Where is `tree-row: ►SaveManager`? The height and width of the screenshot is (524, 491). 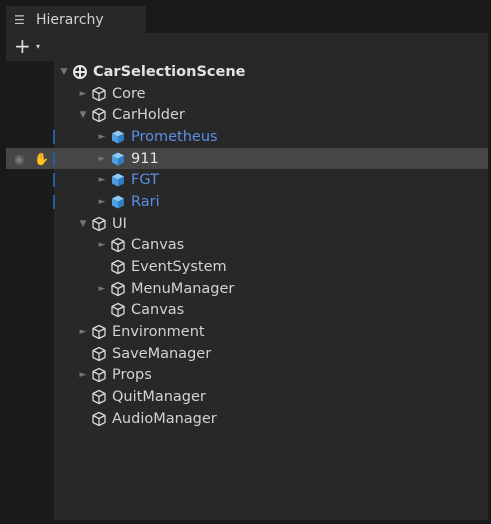
tree-row: ►SaveManager is located at coordinates (247, 354).